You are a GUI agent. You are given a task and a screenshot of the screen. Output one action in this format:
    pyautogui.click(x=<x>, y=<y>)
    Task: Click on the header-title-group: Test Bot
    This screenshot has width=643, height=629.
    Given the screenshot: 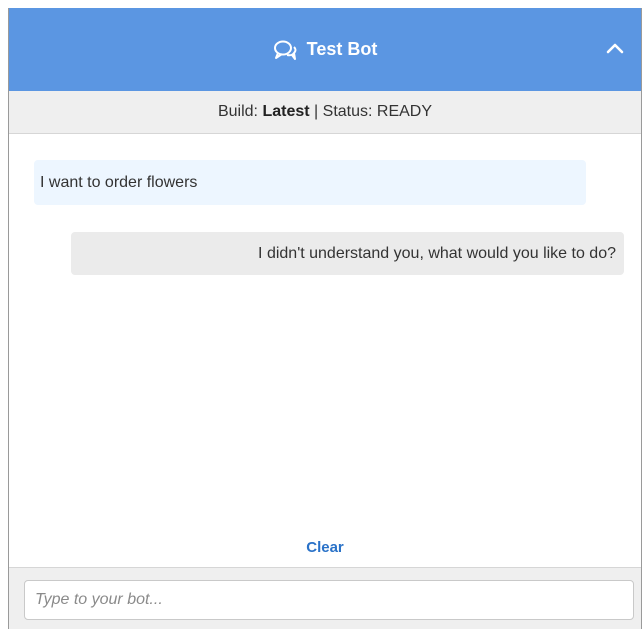 What is the action you would take?
    pyautogui.click(x=325, y=50)
    